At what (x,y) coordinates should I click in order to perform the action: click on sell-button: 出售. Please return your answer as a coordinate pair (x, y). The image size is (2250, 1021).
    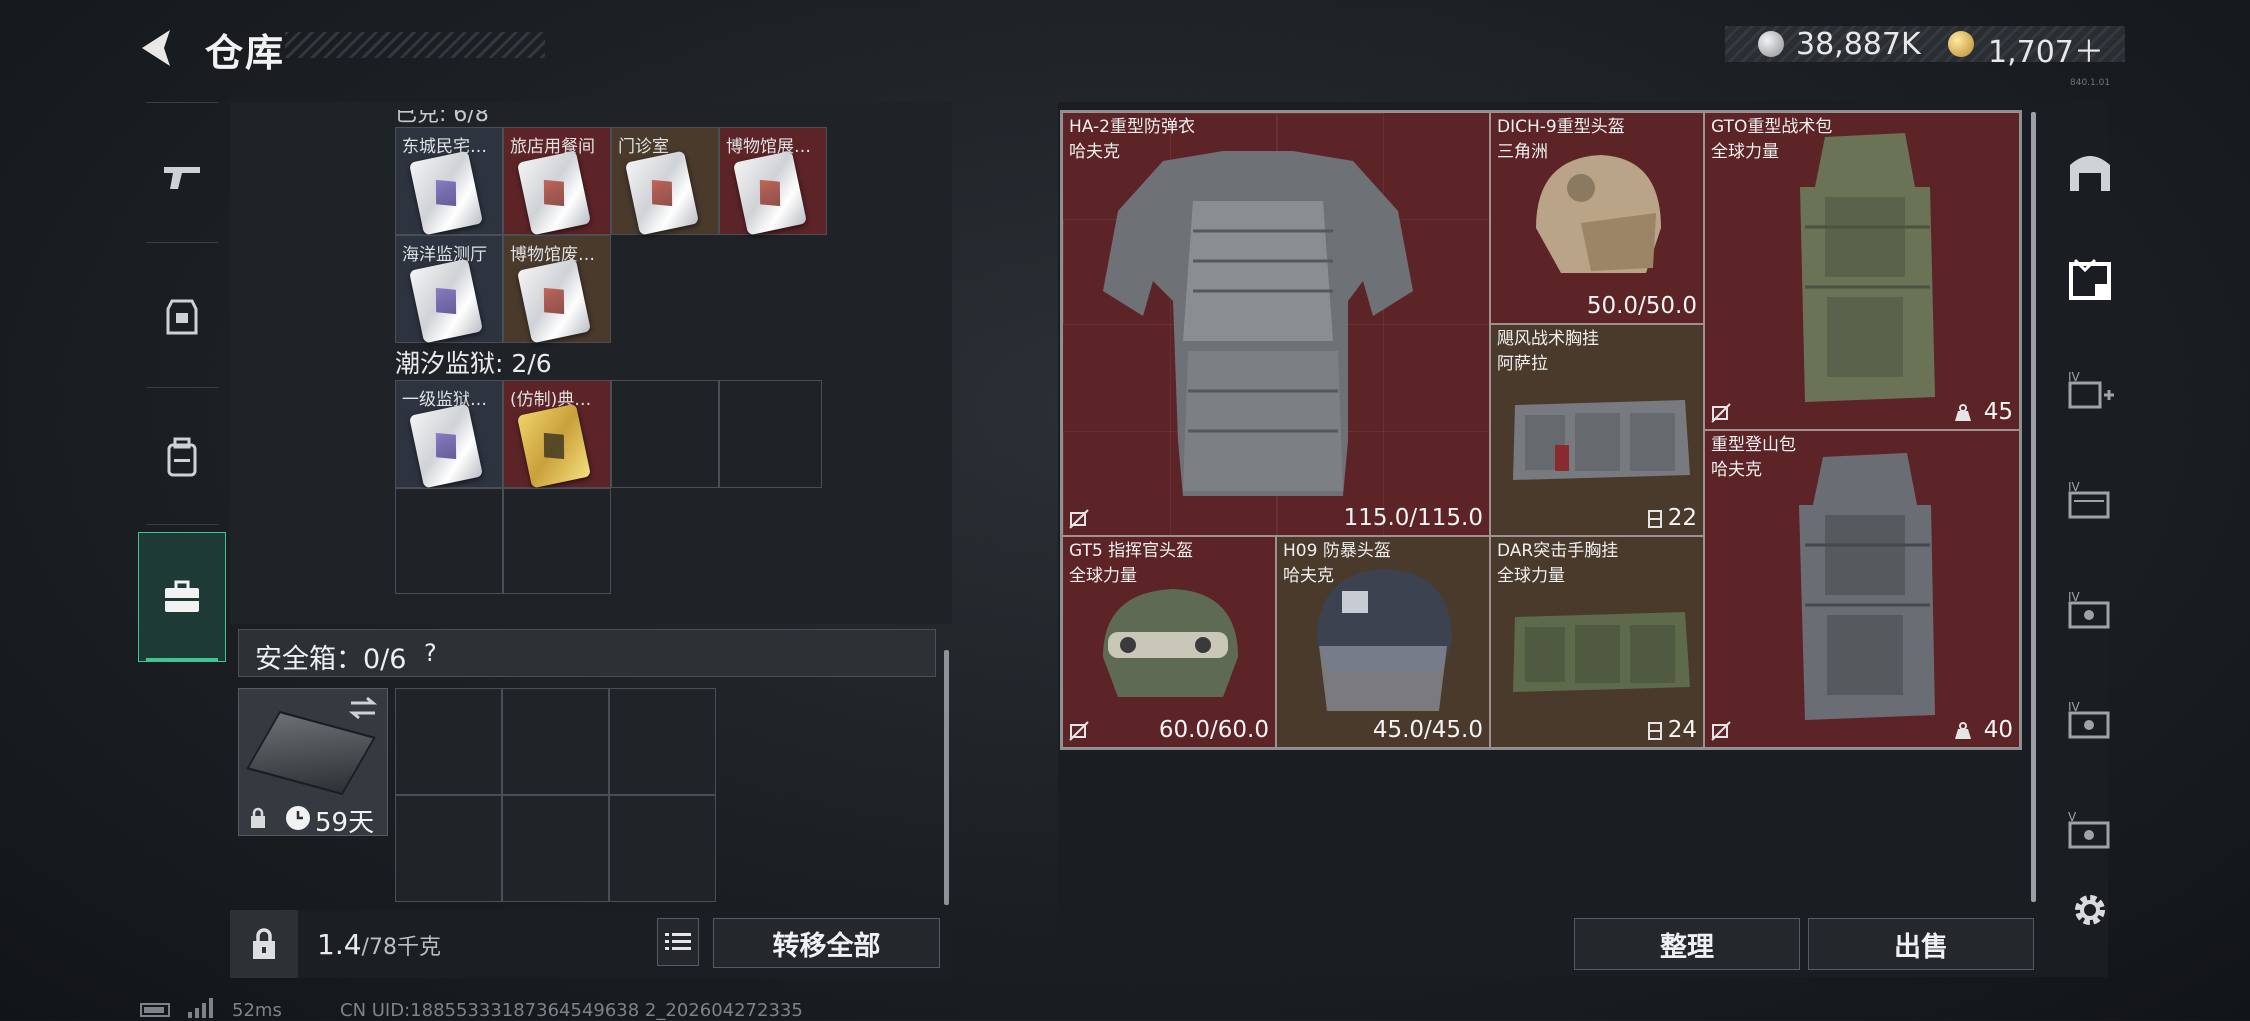
    Looking at the image, I should click on (1921, 944).